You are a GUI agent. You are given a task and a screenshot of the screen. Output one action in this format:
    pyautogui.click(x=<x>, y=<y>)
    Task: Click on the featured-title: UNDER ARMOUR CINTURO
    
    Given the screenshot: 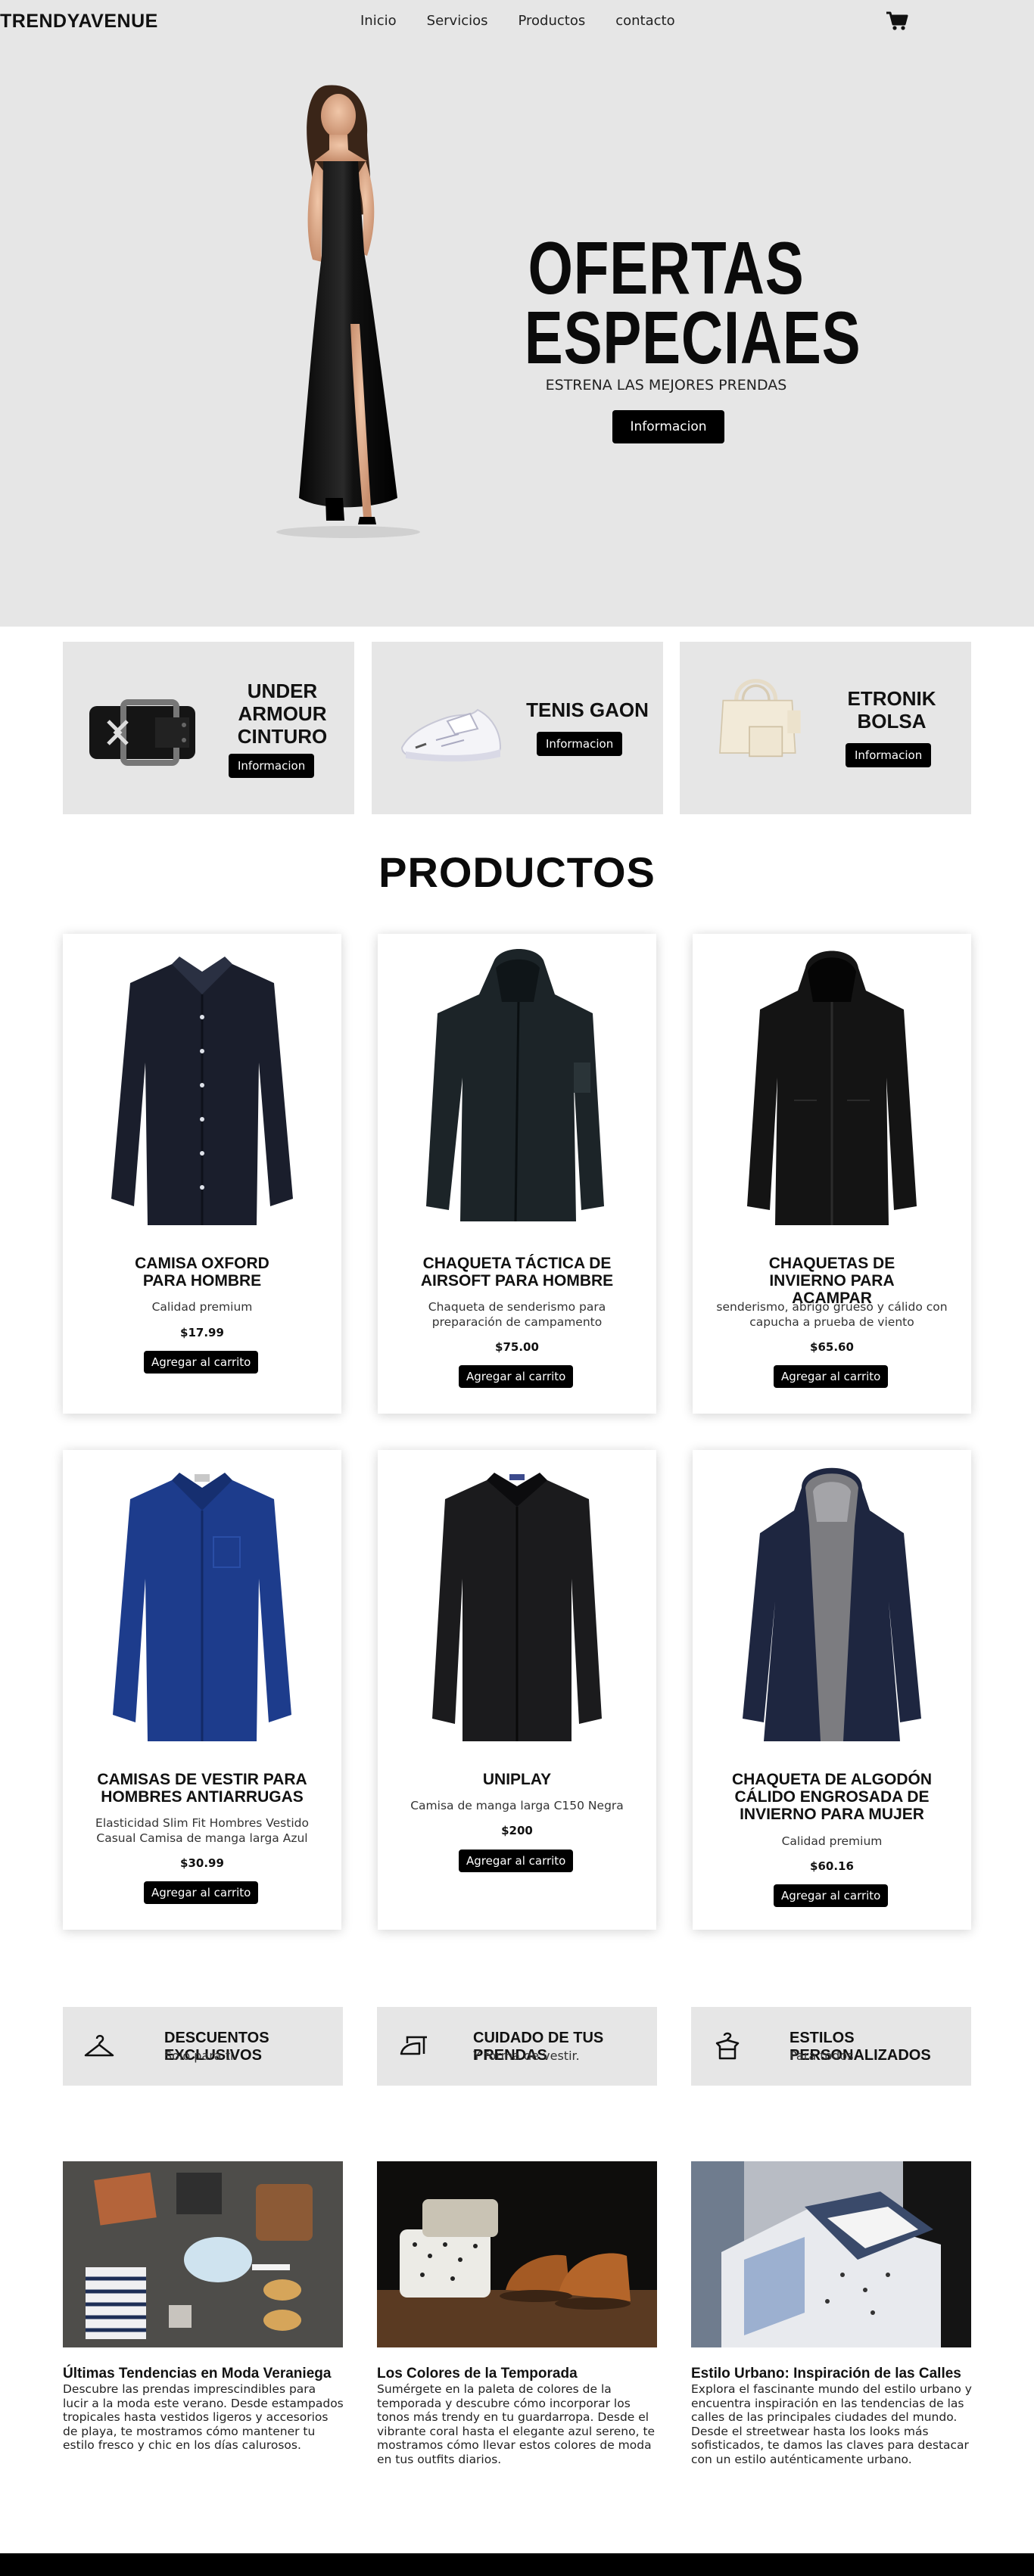 What is the action you would take?
    pyautogui.click(x=283, y=714)
    